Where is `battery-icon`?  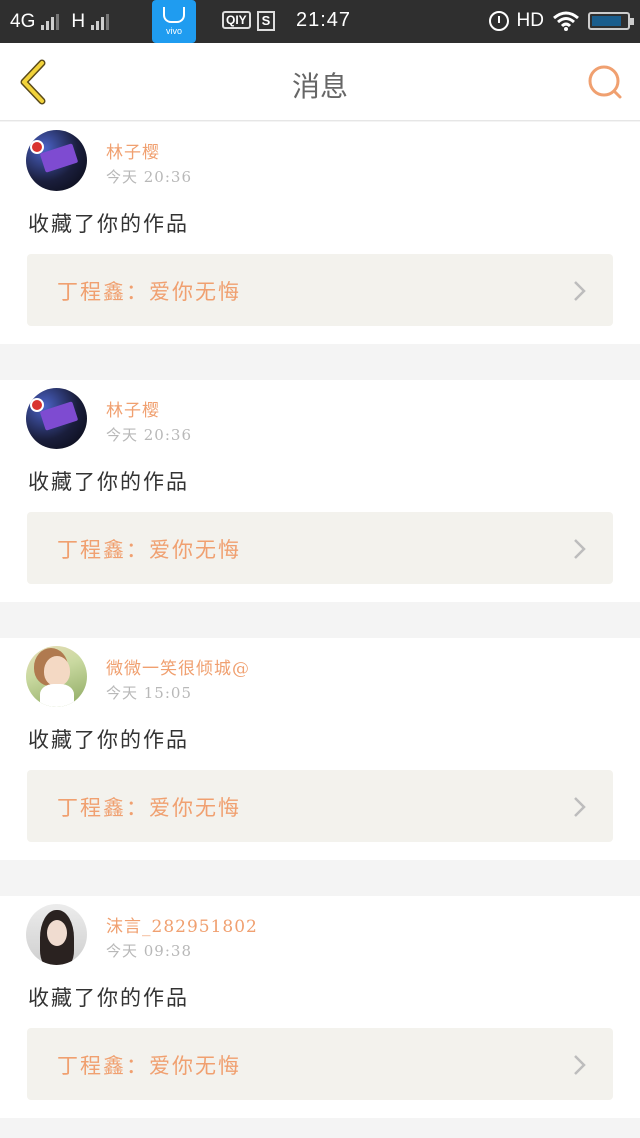
battery-icon is located at coordinates (611, 21).